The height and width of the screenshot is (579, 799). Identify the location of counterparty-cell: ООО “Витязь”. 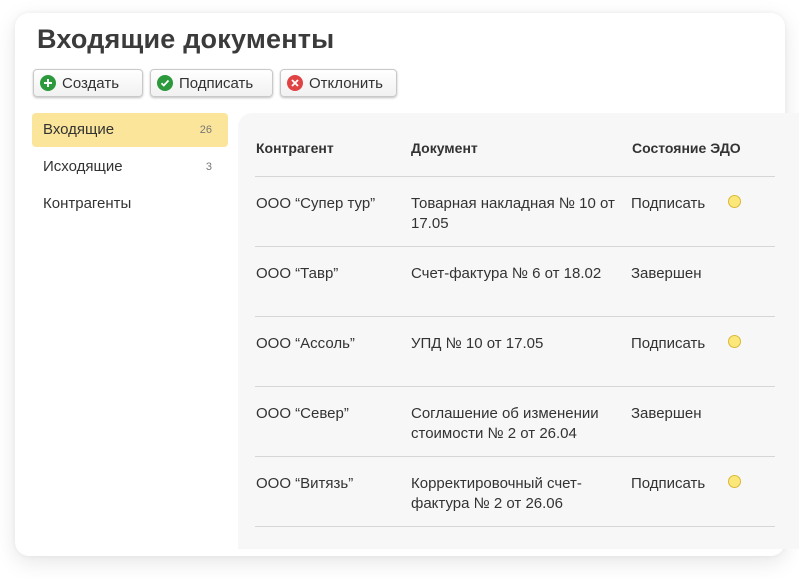
(305, 483).